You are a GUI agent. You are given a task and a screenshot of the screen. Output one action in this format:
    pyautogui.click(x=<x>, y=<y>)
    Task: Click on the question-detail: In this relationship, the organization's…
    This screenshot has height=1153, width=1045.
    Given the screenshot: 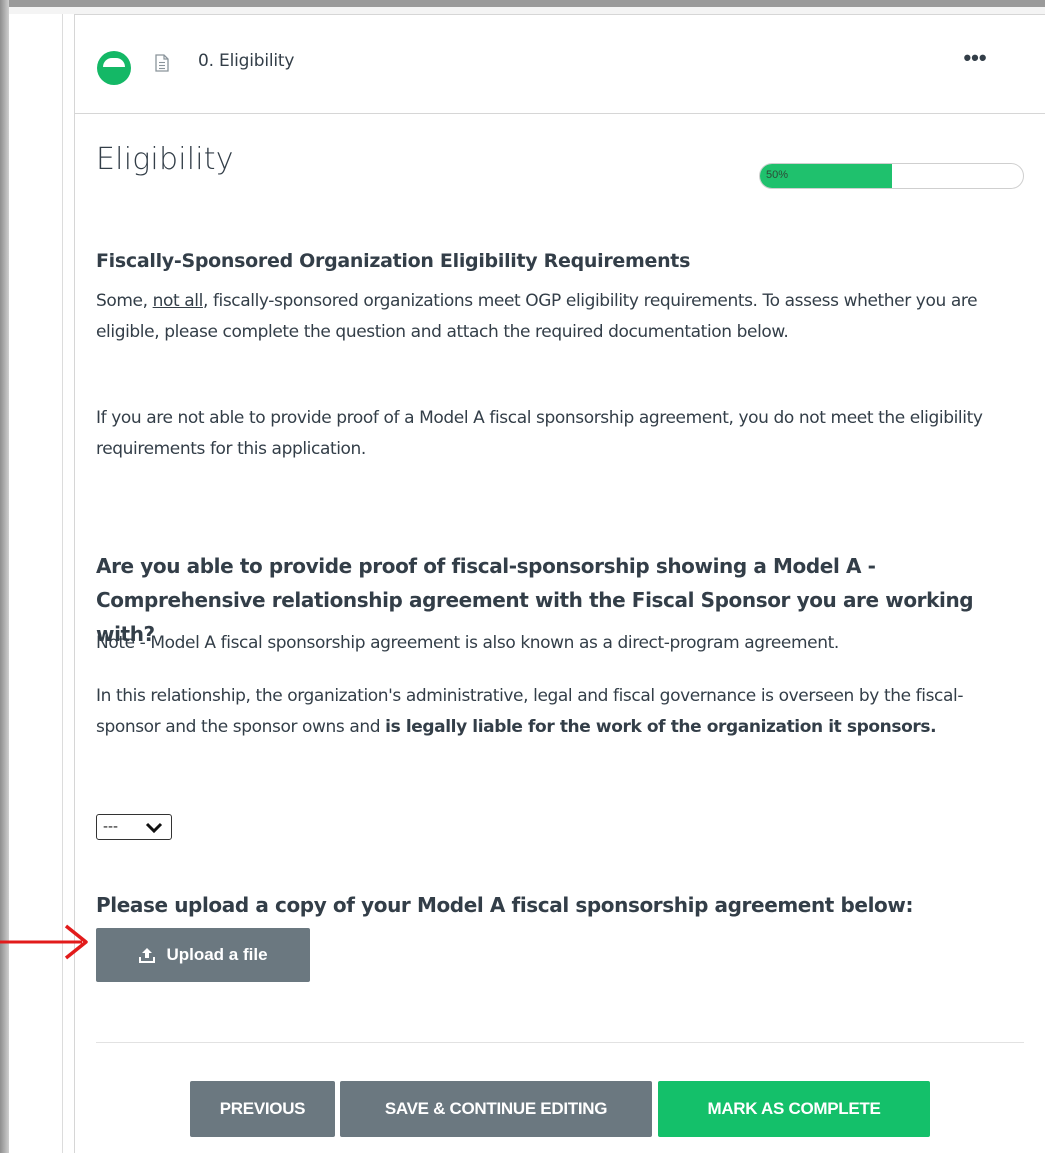 What is the action you would take?
    pyautogui.click(x=530, y=711)
    